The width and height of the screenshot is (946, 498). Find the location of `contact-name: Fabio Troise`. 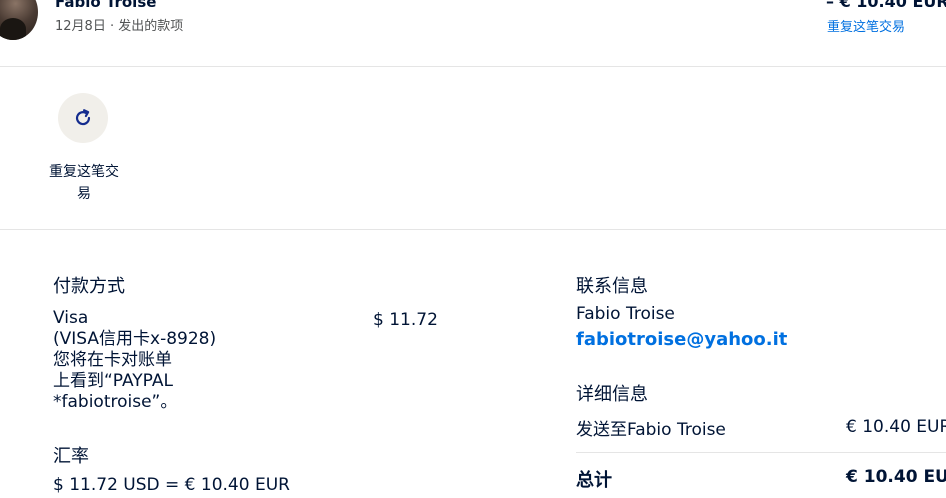

contact-name: Fabio Troise is located at coordinates (625, 314).